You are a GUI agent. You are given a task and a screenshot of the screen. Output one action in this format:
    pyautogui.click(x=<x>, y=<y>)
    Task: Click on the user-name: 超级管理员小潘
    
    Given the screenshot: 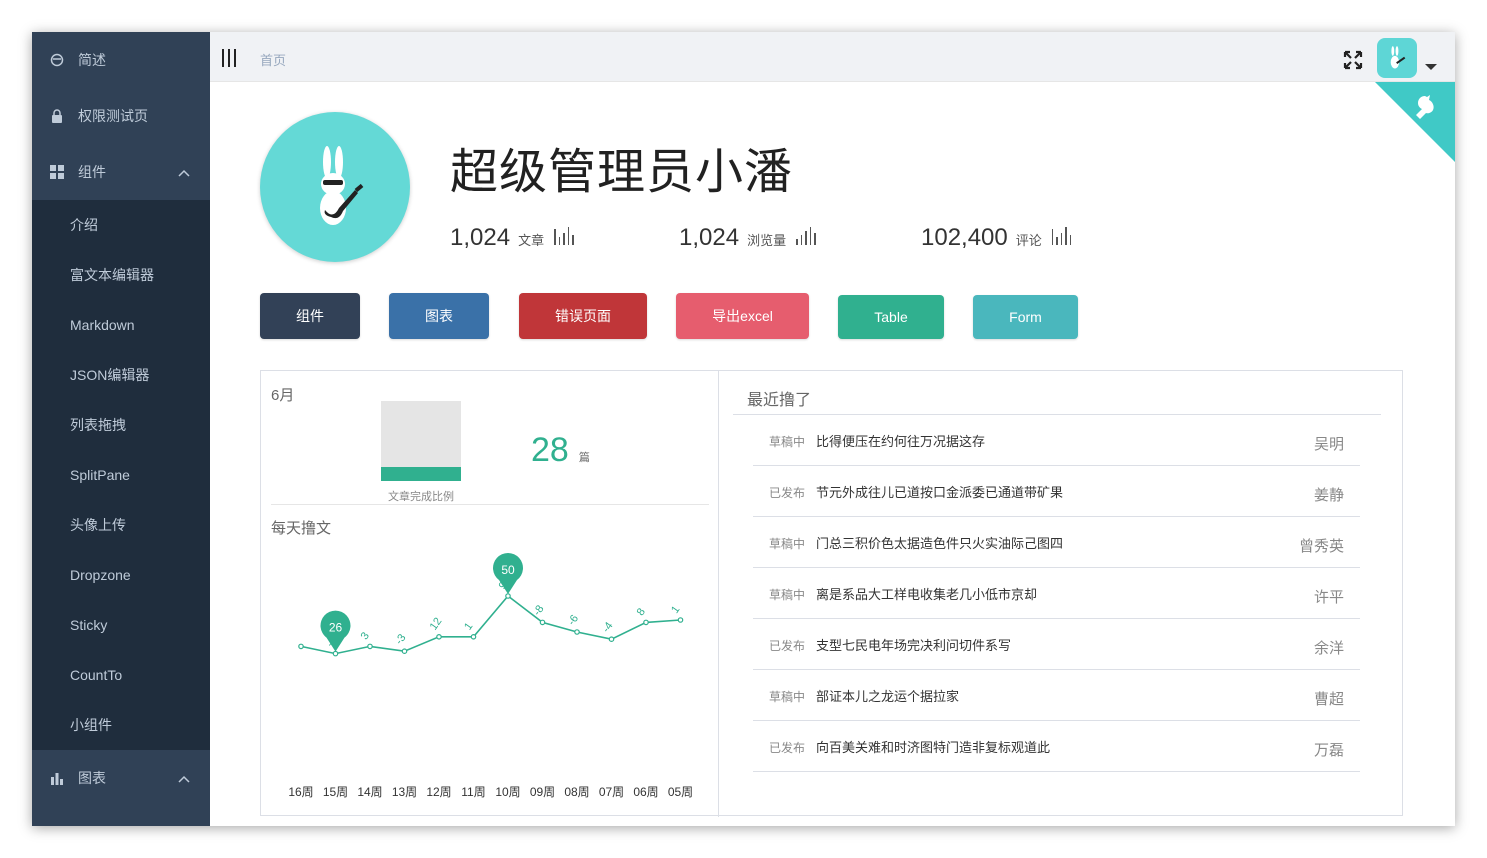 What is the action you would take?
    pyautogui.click(x=622, y=172)
    